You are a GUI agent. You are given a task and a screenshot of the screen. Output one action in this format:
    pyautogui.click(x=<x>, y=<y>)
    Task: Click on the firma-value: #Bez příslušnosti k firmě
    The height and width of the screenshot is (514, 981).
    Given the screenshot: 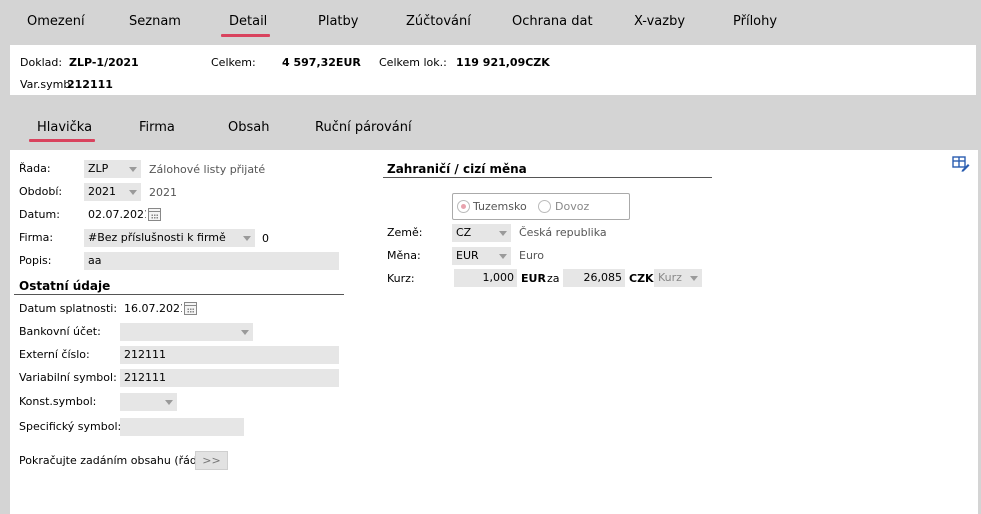 What is the action you would take?
    pyautogui.click(x=157, y=237)
    